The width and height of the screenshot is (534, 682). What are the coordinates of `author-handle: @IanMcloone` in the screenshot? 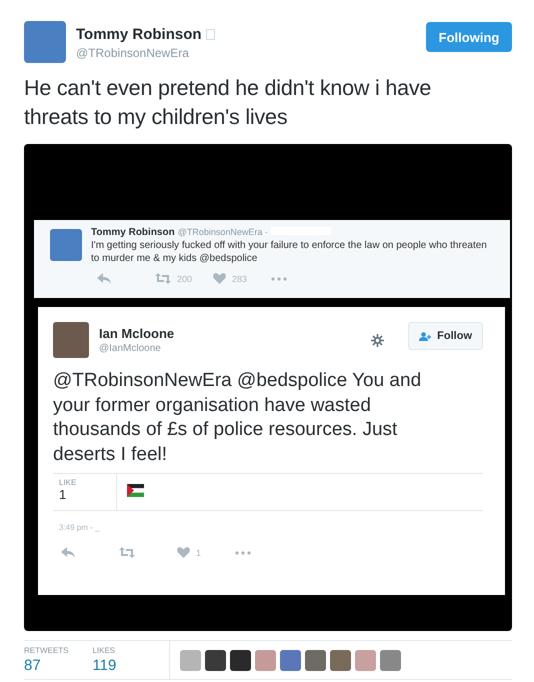 It's located at (130, 348).